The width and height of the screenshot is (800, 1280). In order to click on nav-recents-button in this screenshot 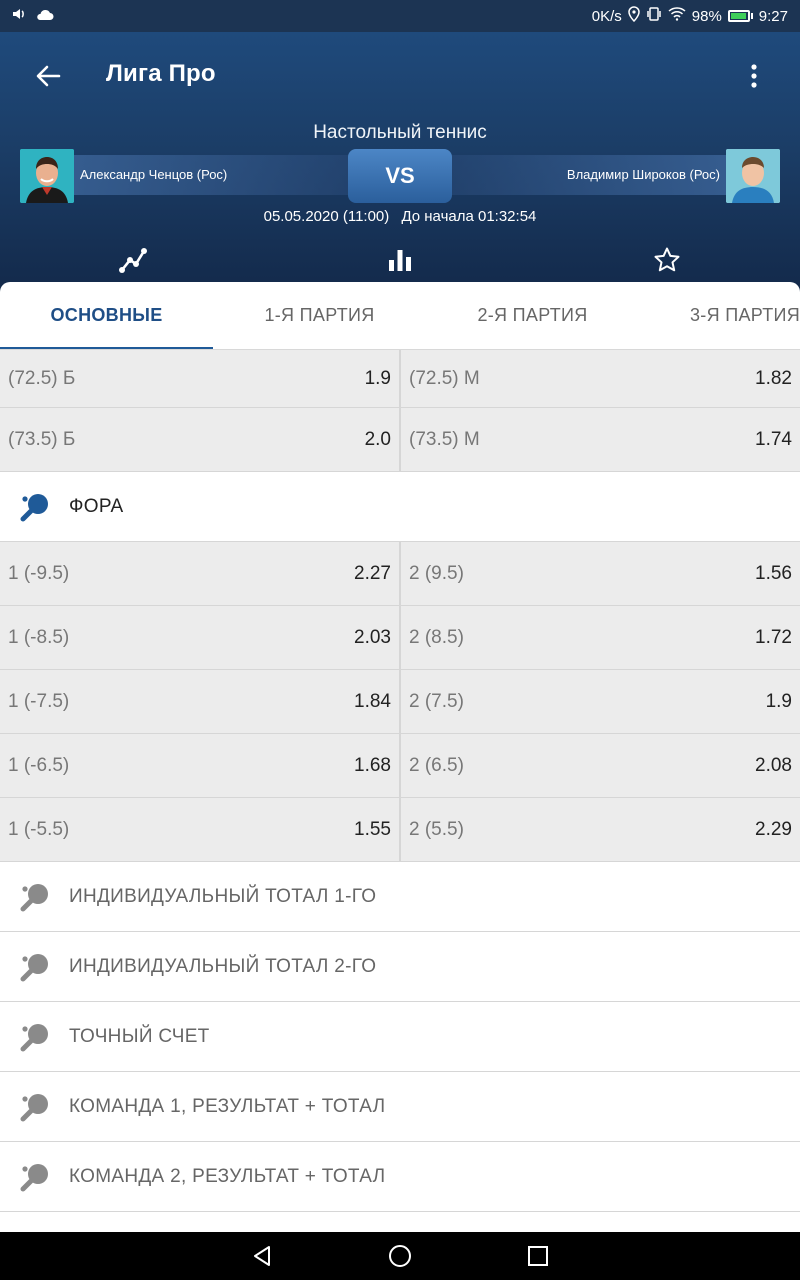, I will do `click(538, 1256)`.